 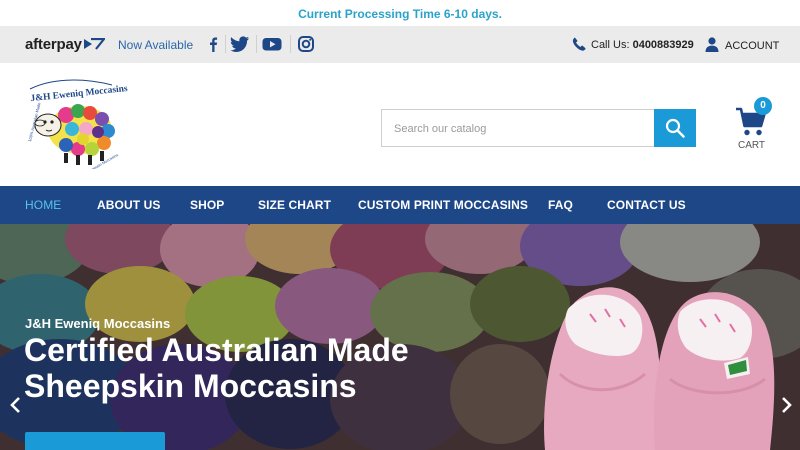 I want to click on processing-time-text: Current Processing Time 6-10 days., so click(x=400, y=14).